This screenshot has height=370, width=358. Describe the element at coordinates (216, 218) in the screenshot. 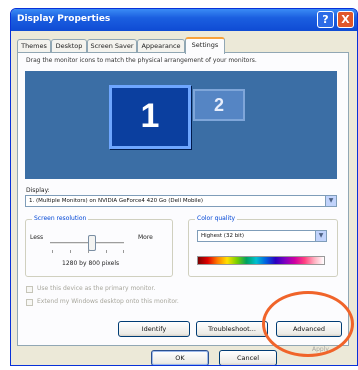

I see `color-quality-title: Color quality` at that location.